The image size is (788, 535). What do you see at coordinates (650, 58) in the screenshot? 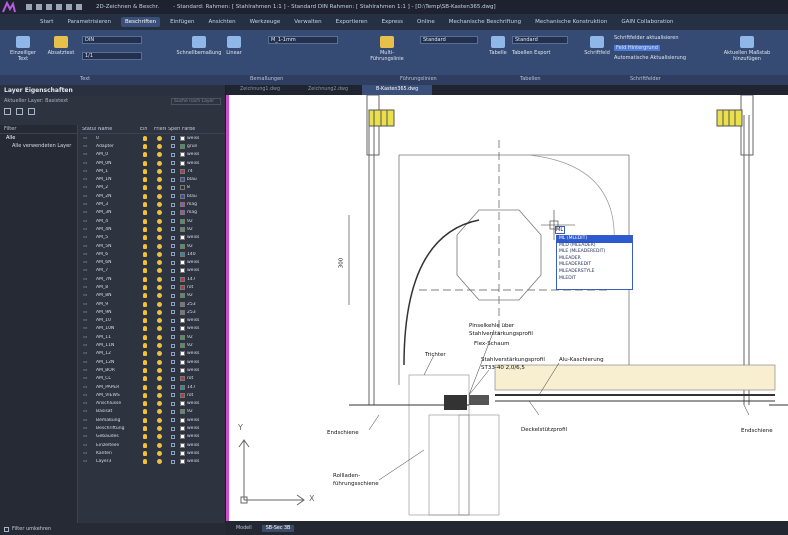
I see `auto-update-toggle: Automatische Aktualisierung` at bounding box center [650, 58].